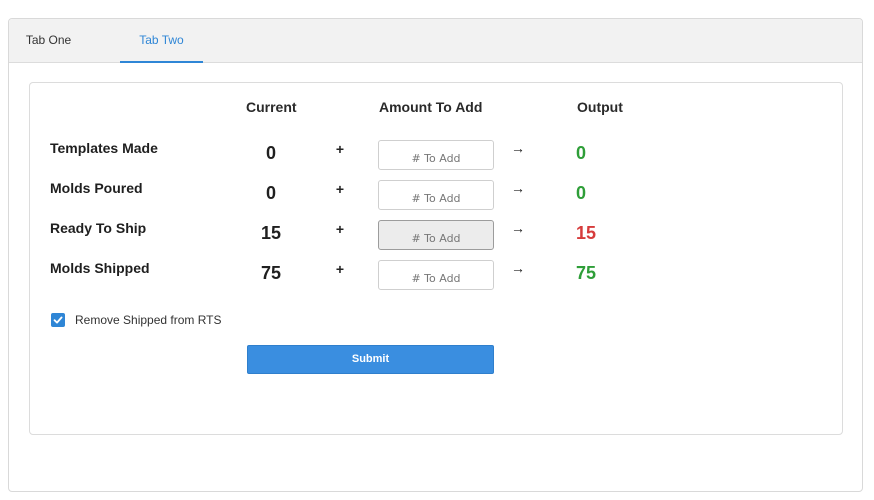 This screenshot has width=874, height=500. I want to click on current-molds-poured: 0, so click(270, 193).